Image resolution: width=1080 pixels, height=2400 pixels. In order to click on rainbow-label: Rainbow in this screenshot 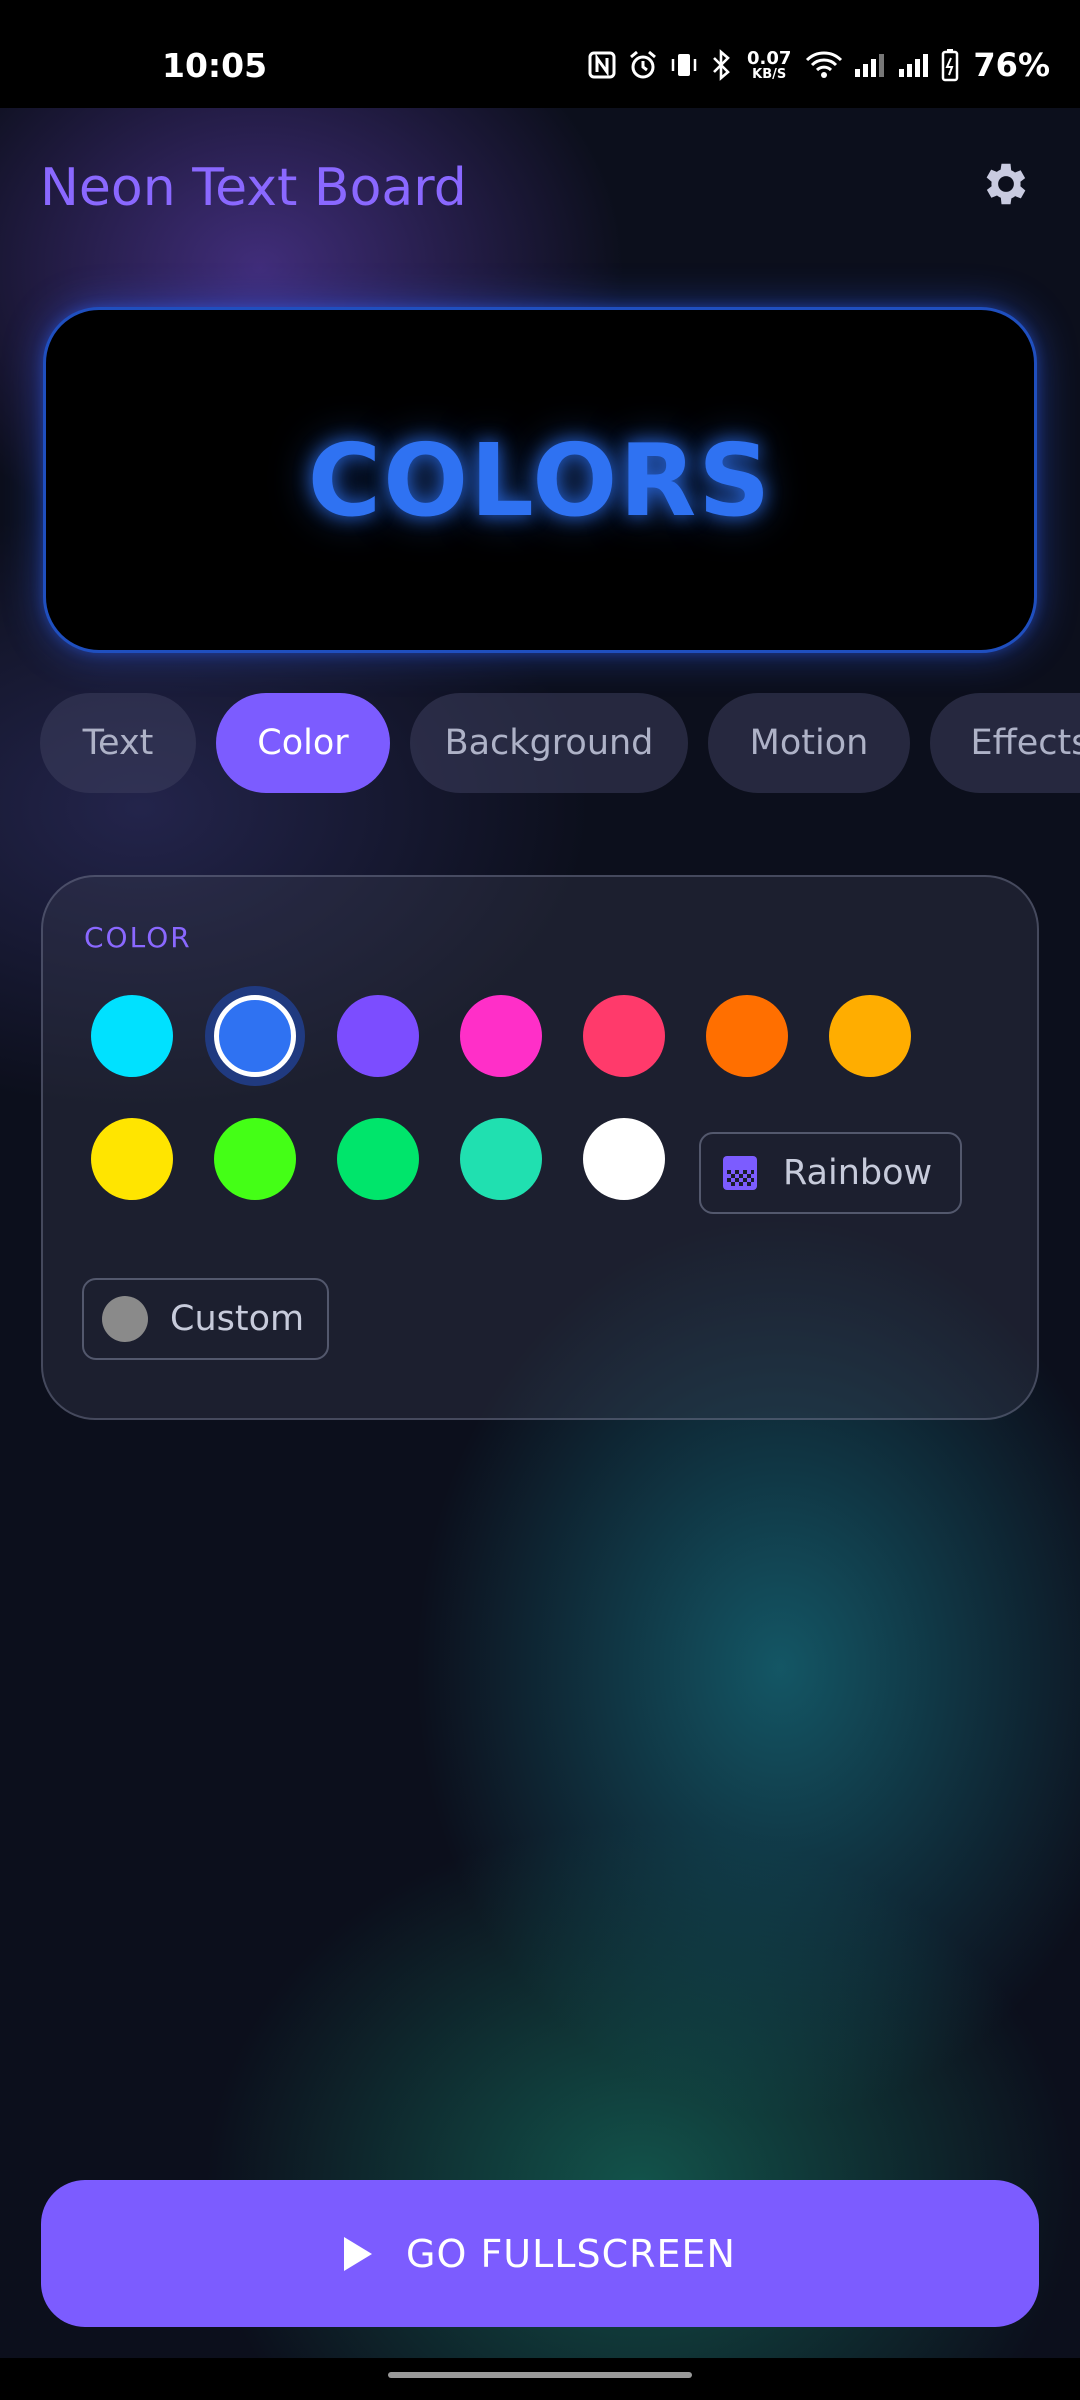, I will do `click(858, 1173)`.